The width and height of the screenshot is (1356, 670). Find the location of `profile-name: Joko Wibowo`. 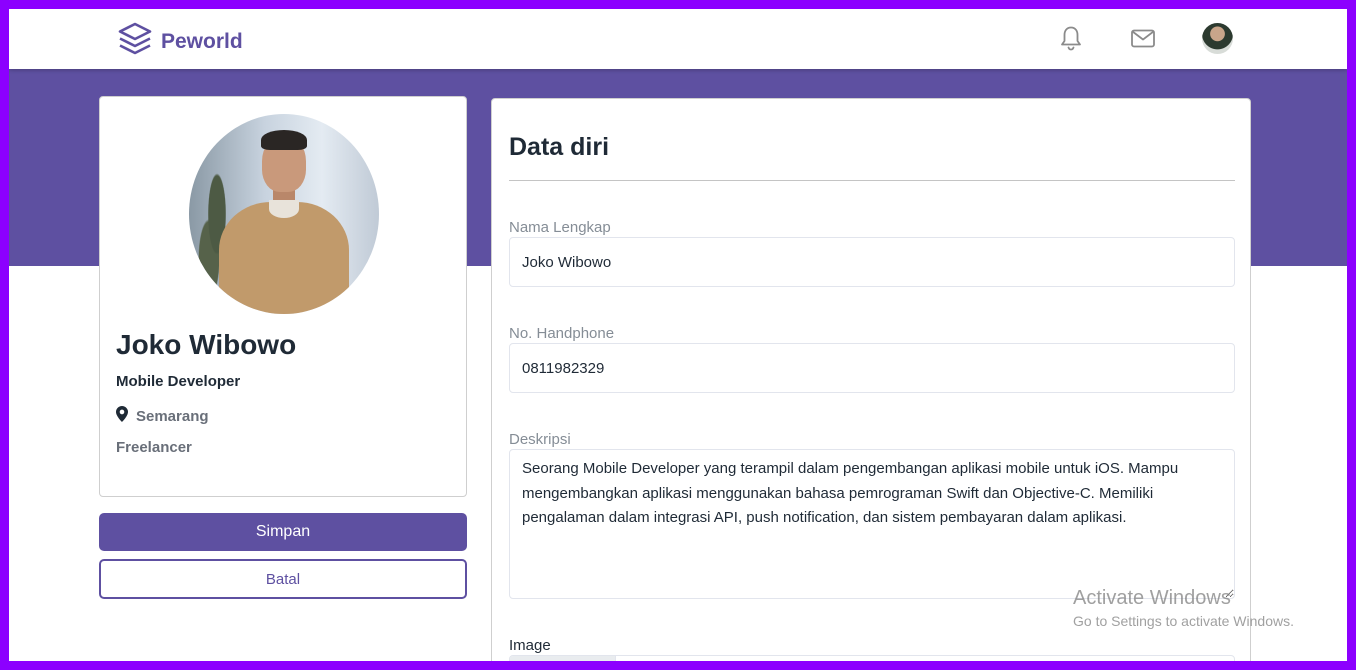

profile-name: Joko Wibowo is located at coordinates (206, 344).